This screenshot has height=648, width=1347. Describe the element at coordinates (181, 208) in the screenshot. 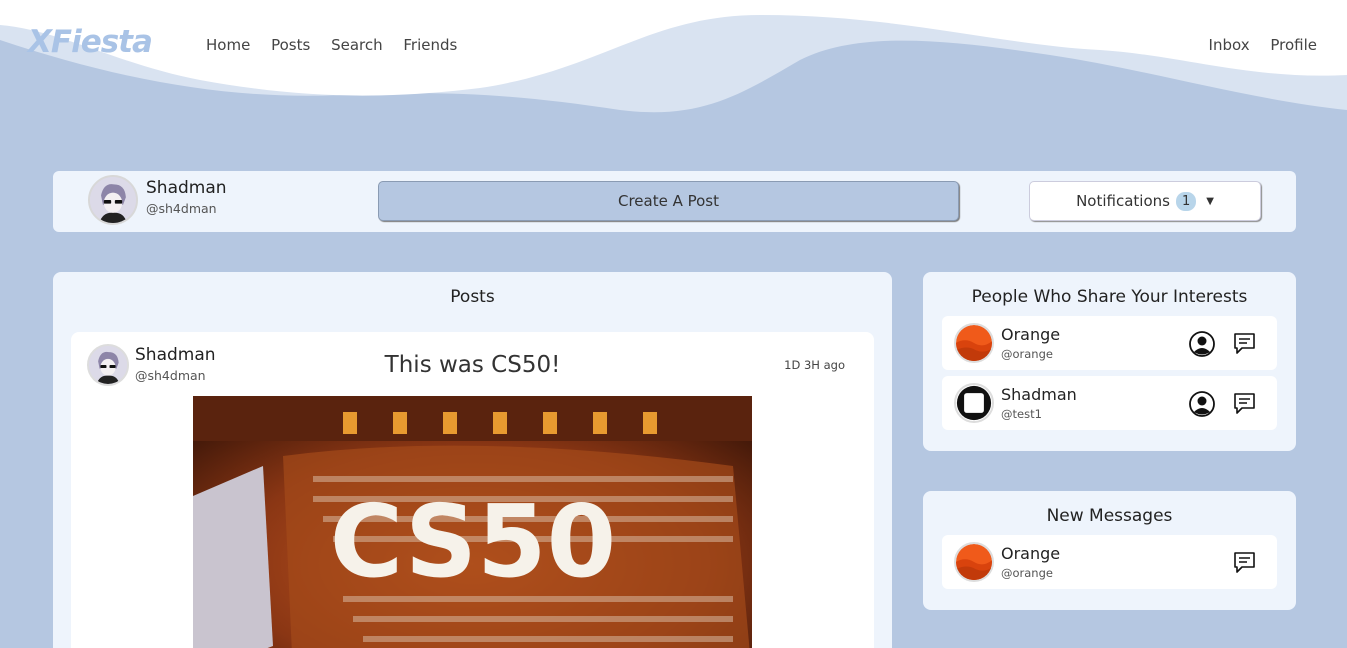

I see `user-handle: @sh4dman` at that location.